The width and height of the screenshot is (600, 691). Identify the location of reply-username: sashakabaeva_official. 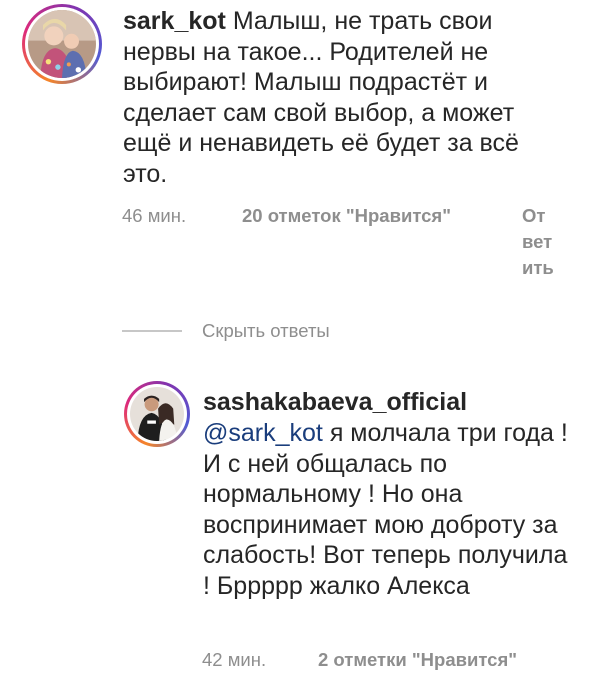
(335, 402).